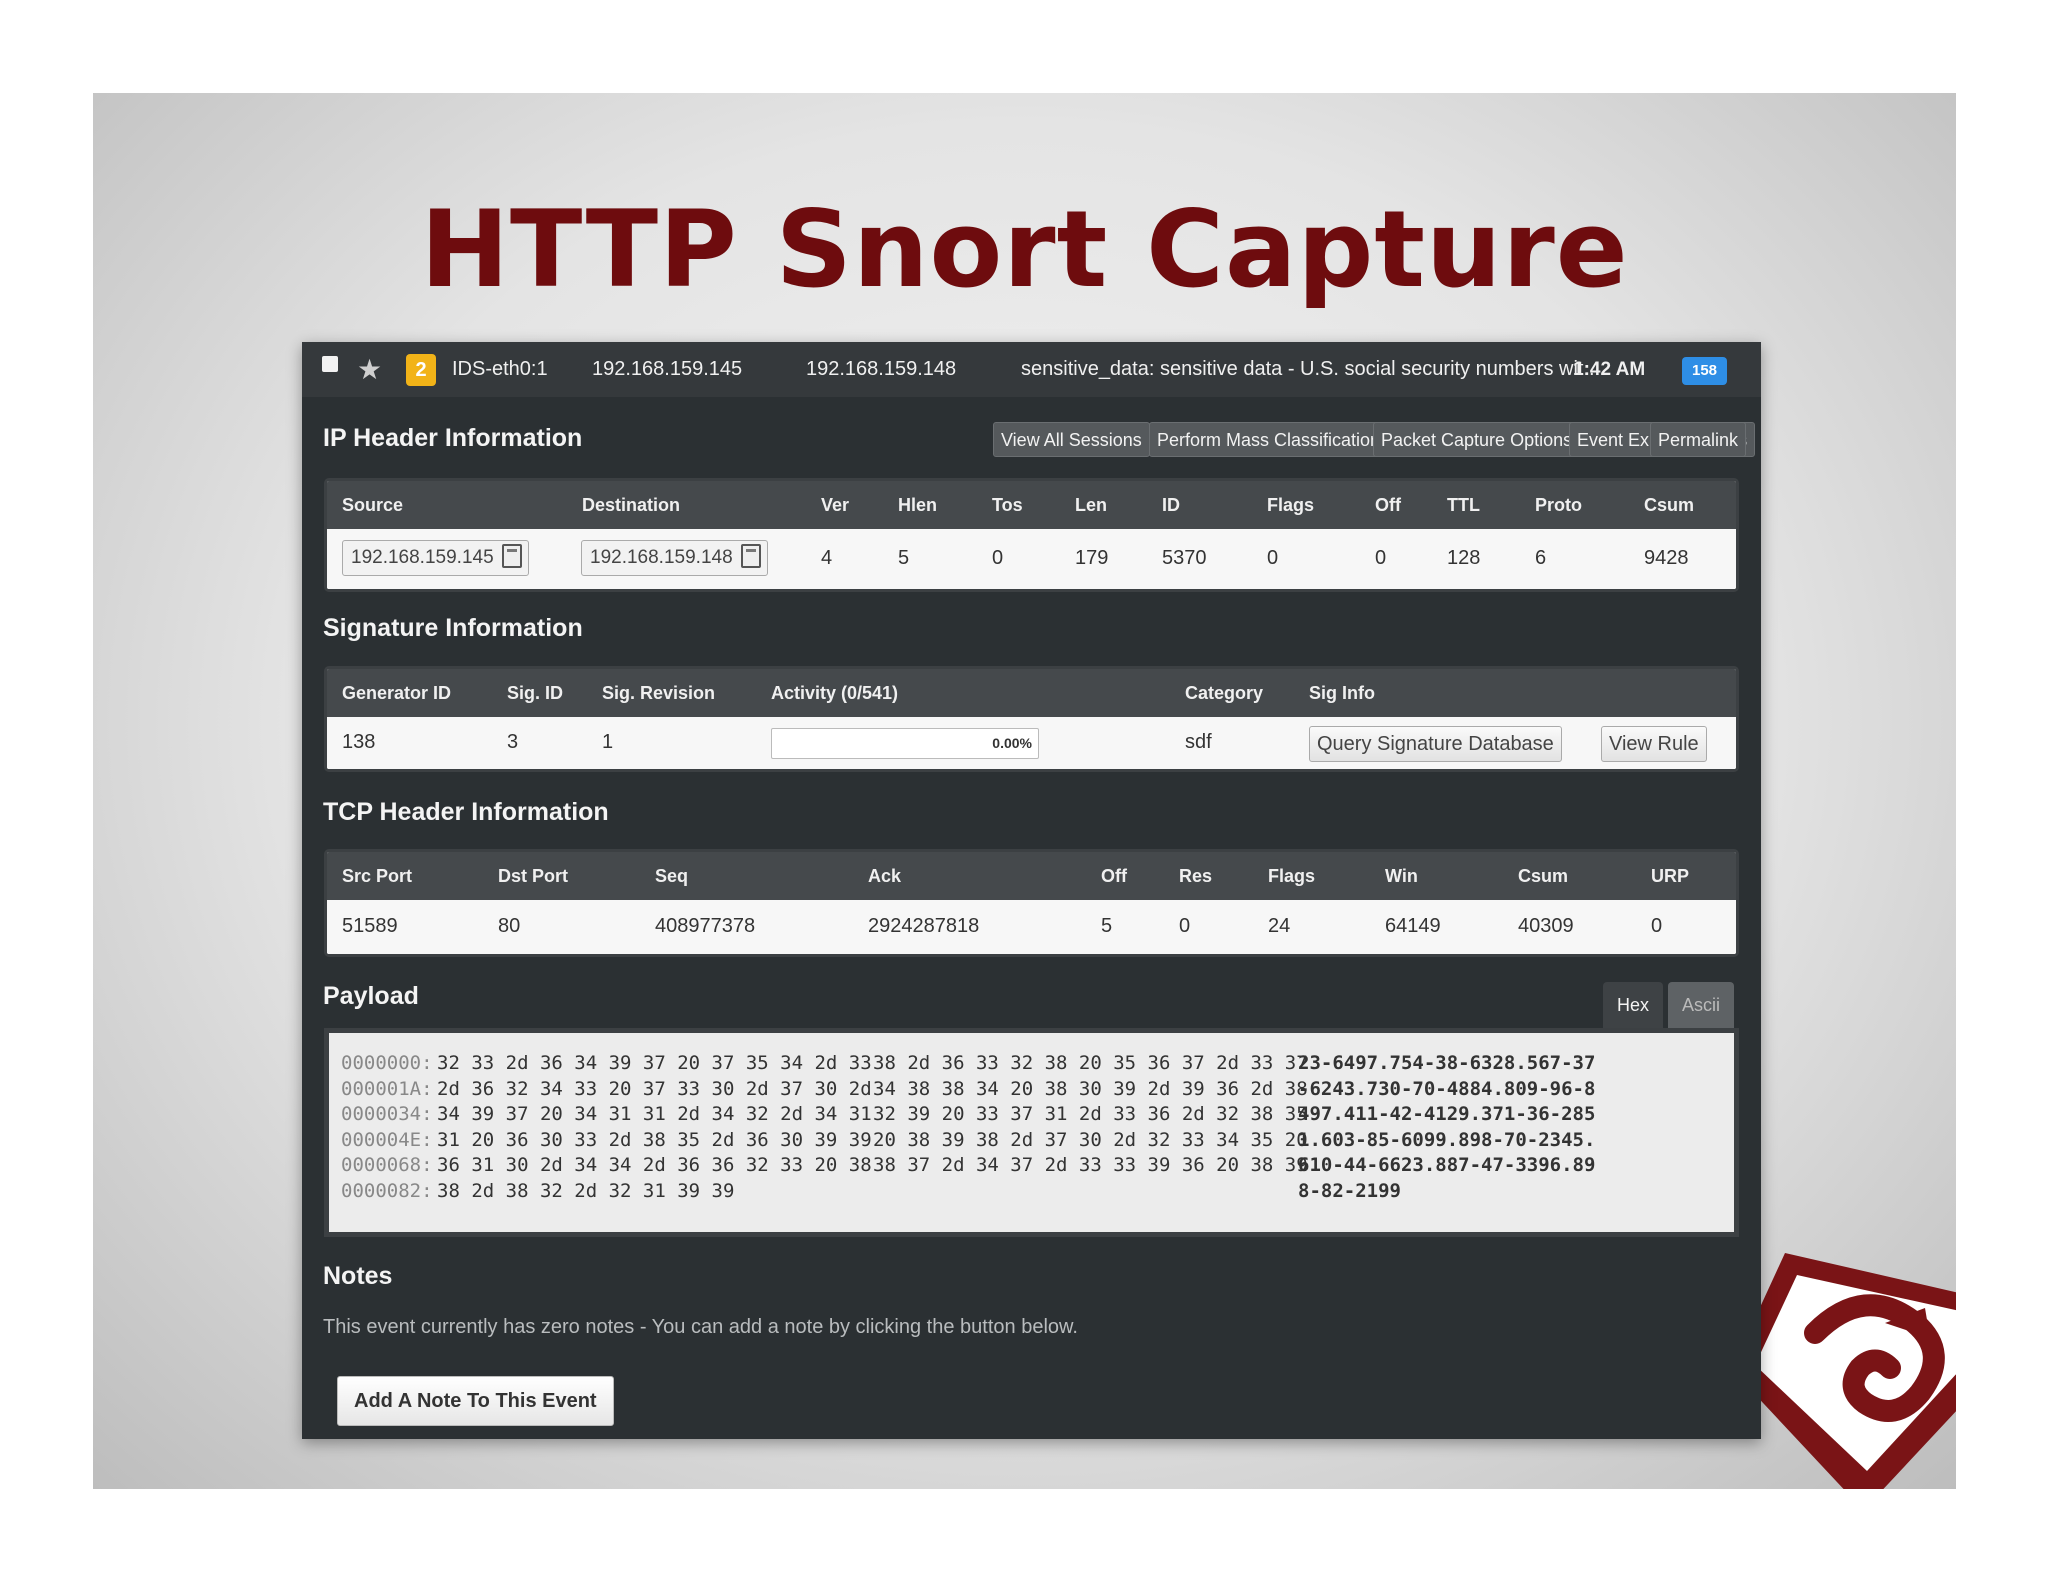 The image size is (2048, 1582). Describe the element at coordinates (1184, 558) in the screenshot. I see `val-id: 5370` at that location.